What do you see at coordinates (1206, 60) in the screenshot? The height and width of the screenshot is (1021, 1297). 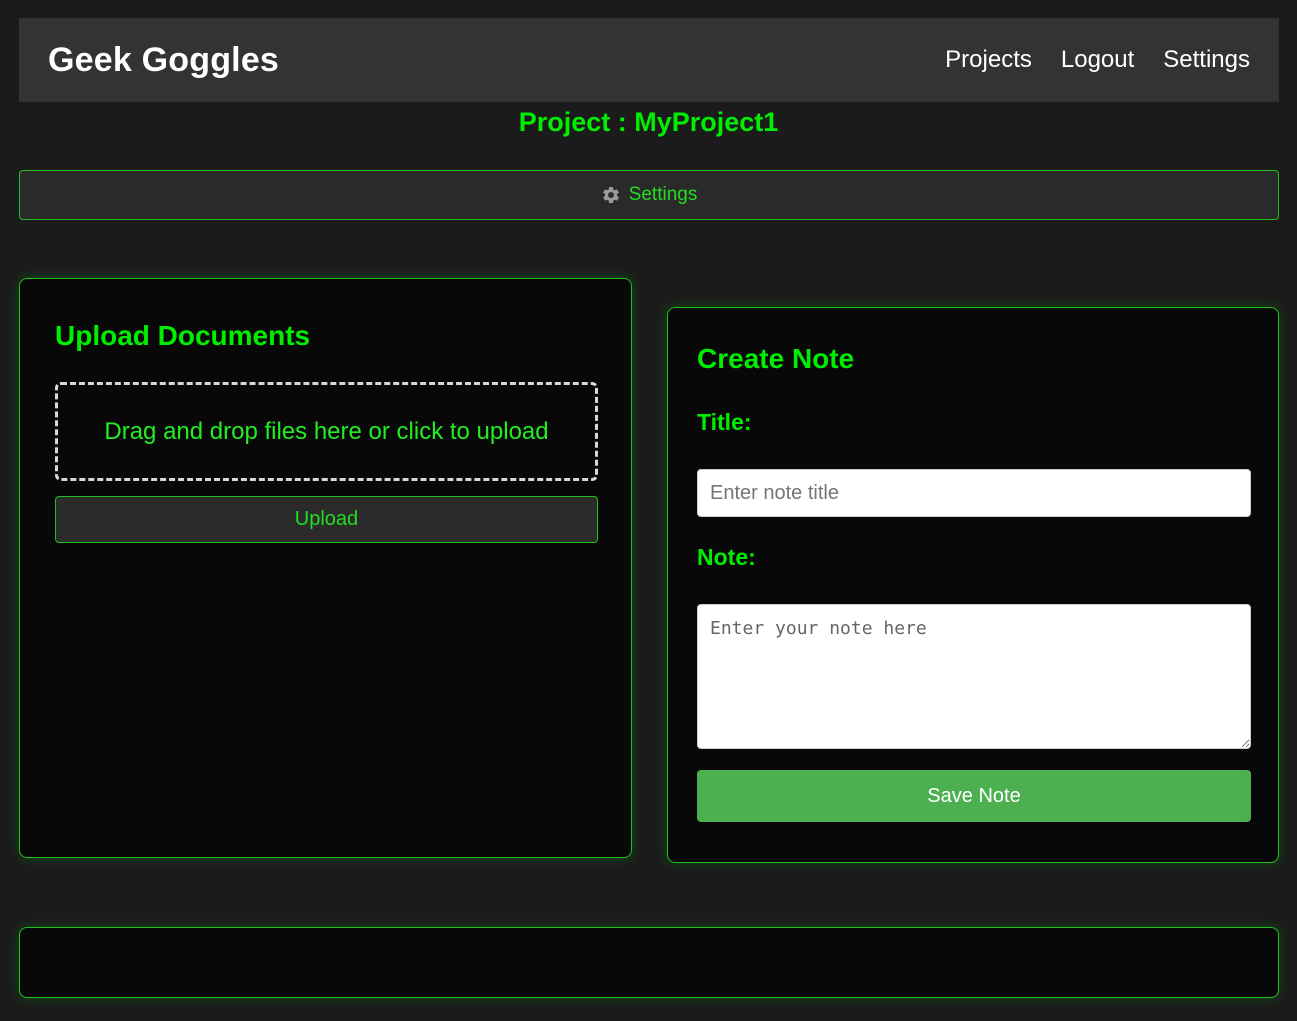 I see `nav-link-settings: Settings` at bounding box center [1206, 60].